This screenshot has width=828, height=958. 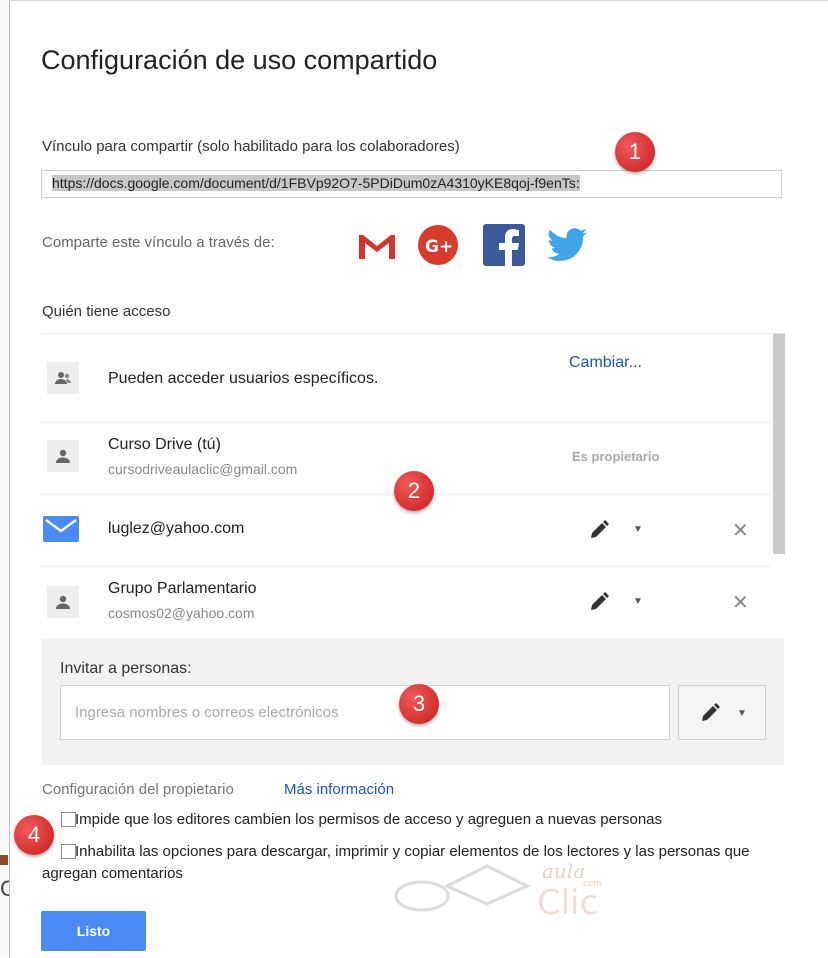 What do you see at coordinates (567, 245) in the screenshot?
I see `twitter-icon` at bounding box center [567, 245].